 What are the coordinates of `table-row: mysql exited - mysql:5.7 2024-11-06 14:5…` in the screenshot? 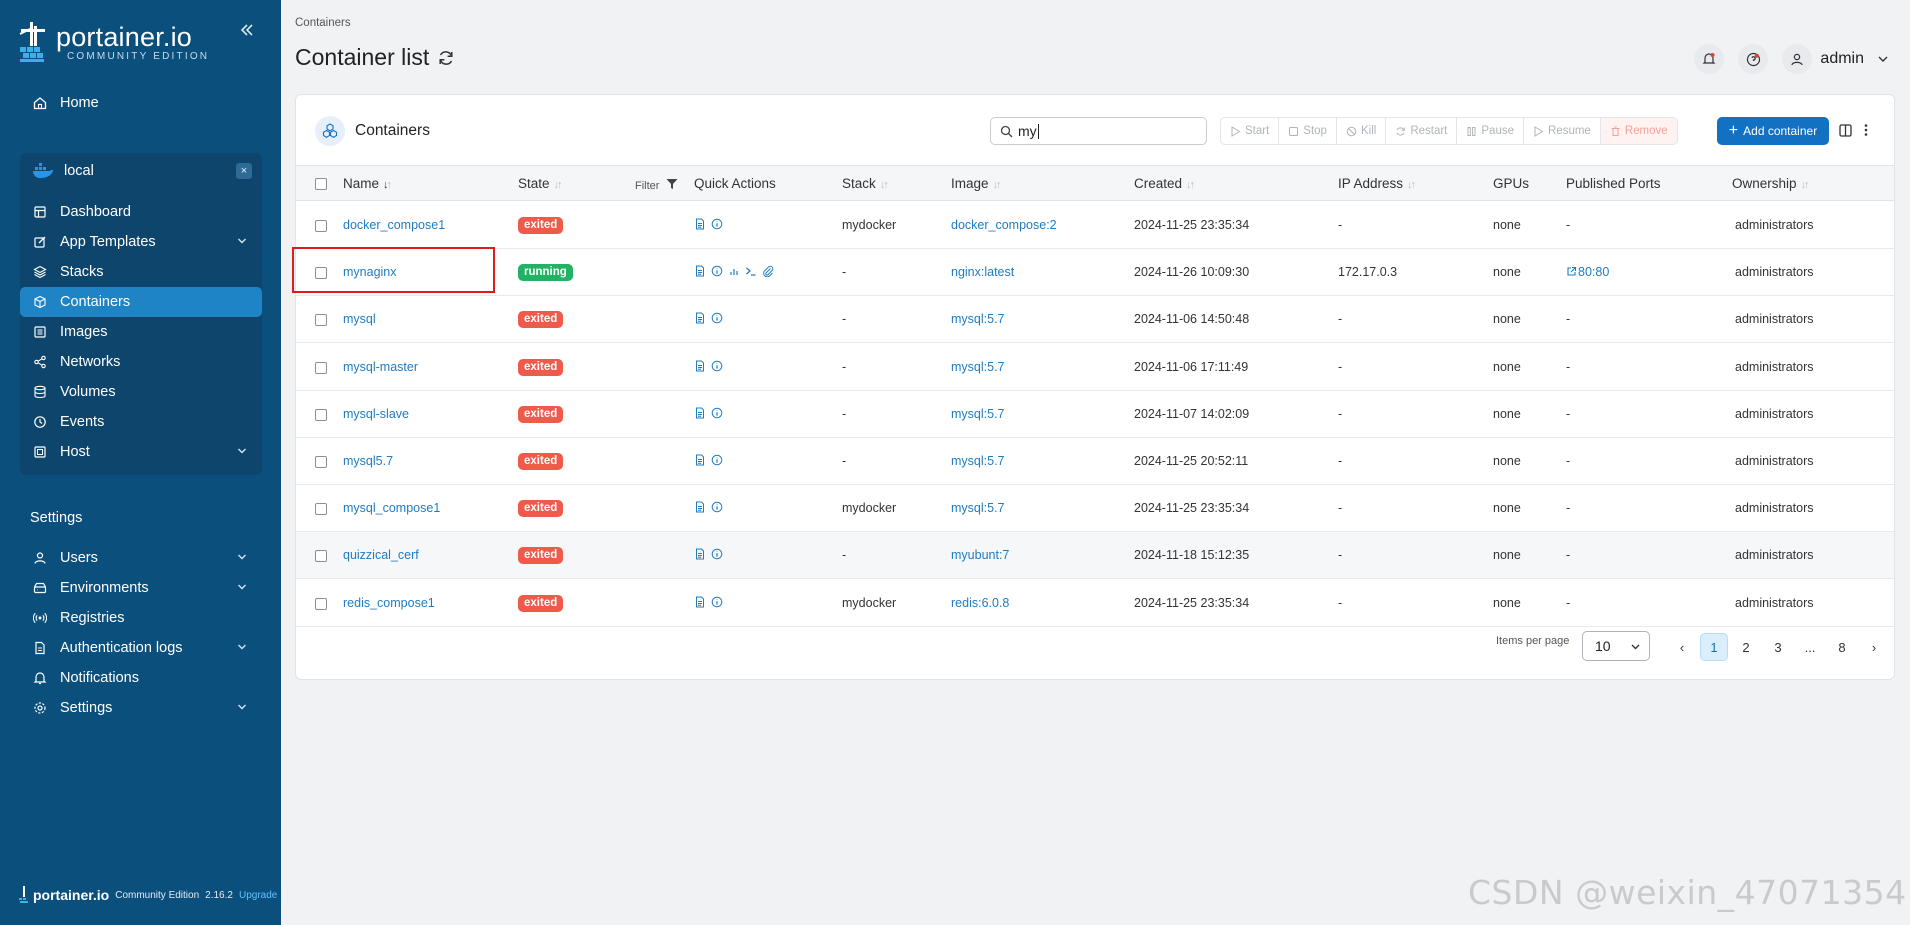 It's located at (1095, 320).